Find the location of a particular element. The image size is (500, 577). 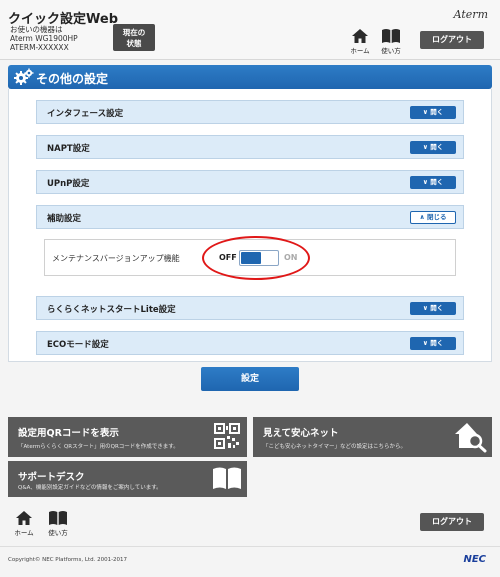

logout-button: ログアウト is located at coordinates (452, 40).